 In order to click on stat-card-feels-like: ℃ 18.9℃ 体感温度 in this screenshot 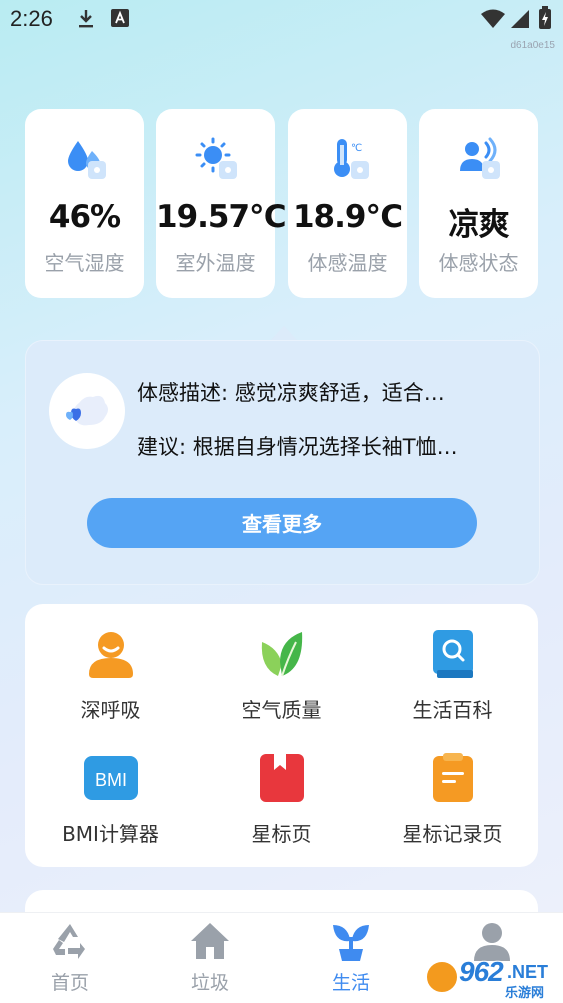, I will do `click(347, 203)`.